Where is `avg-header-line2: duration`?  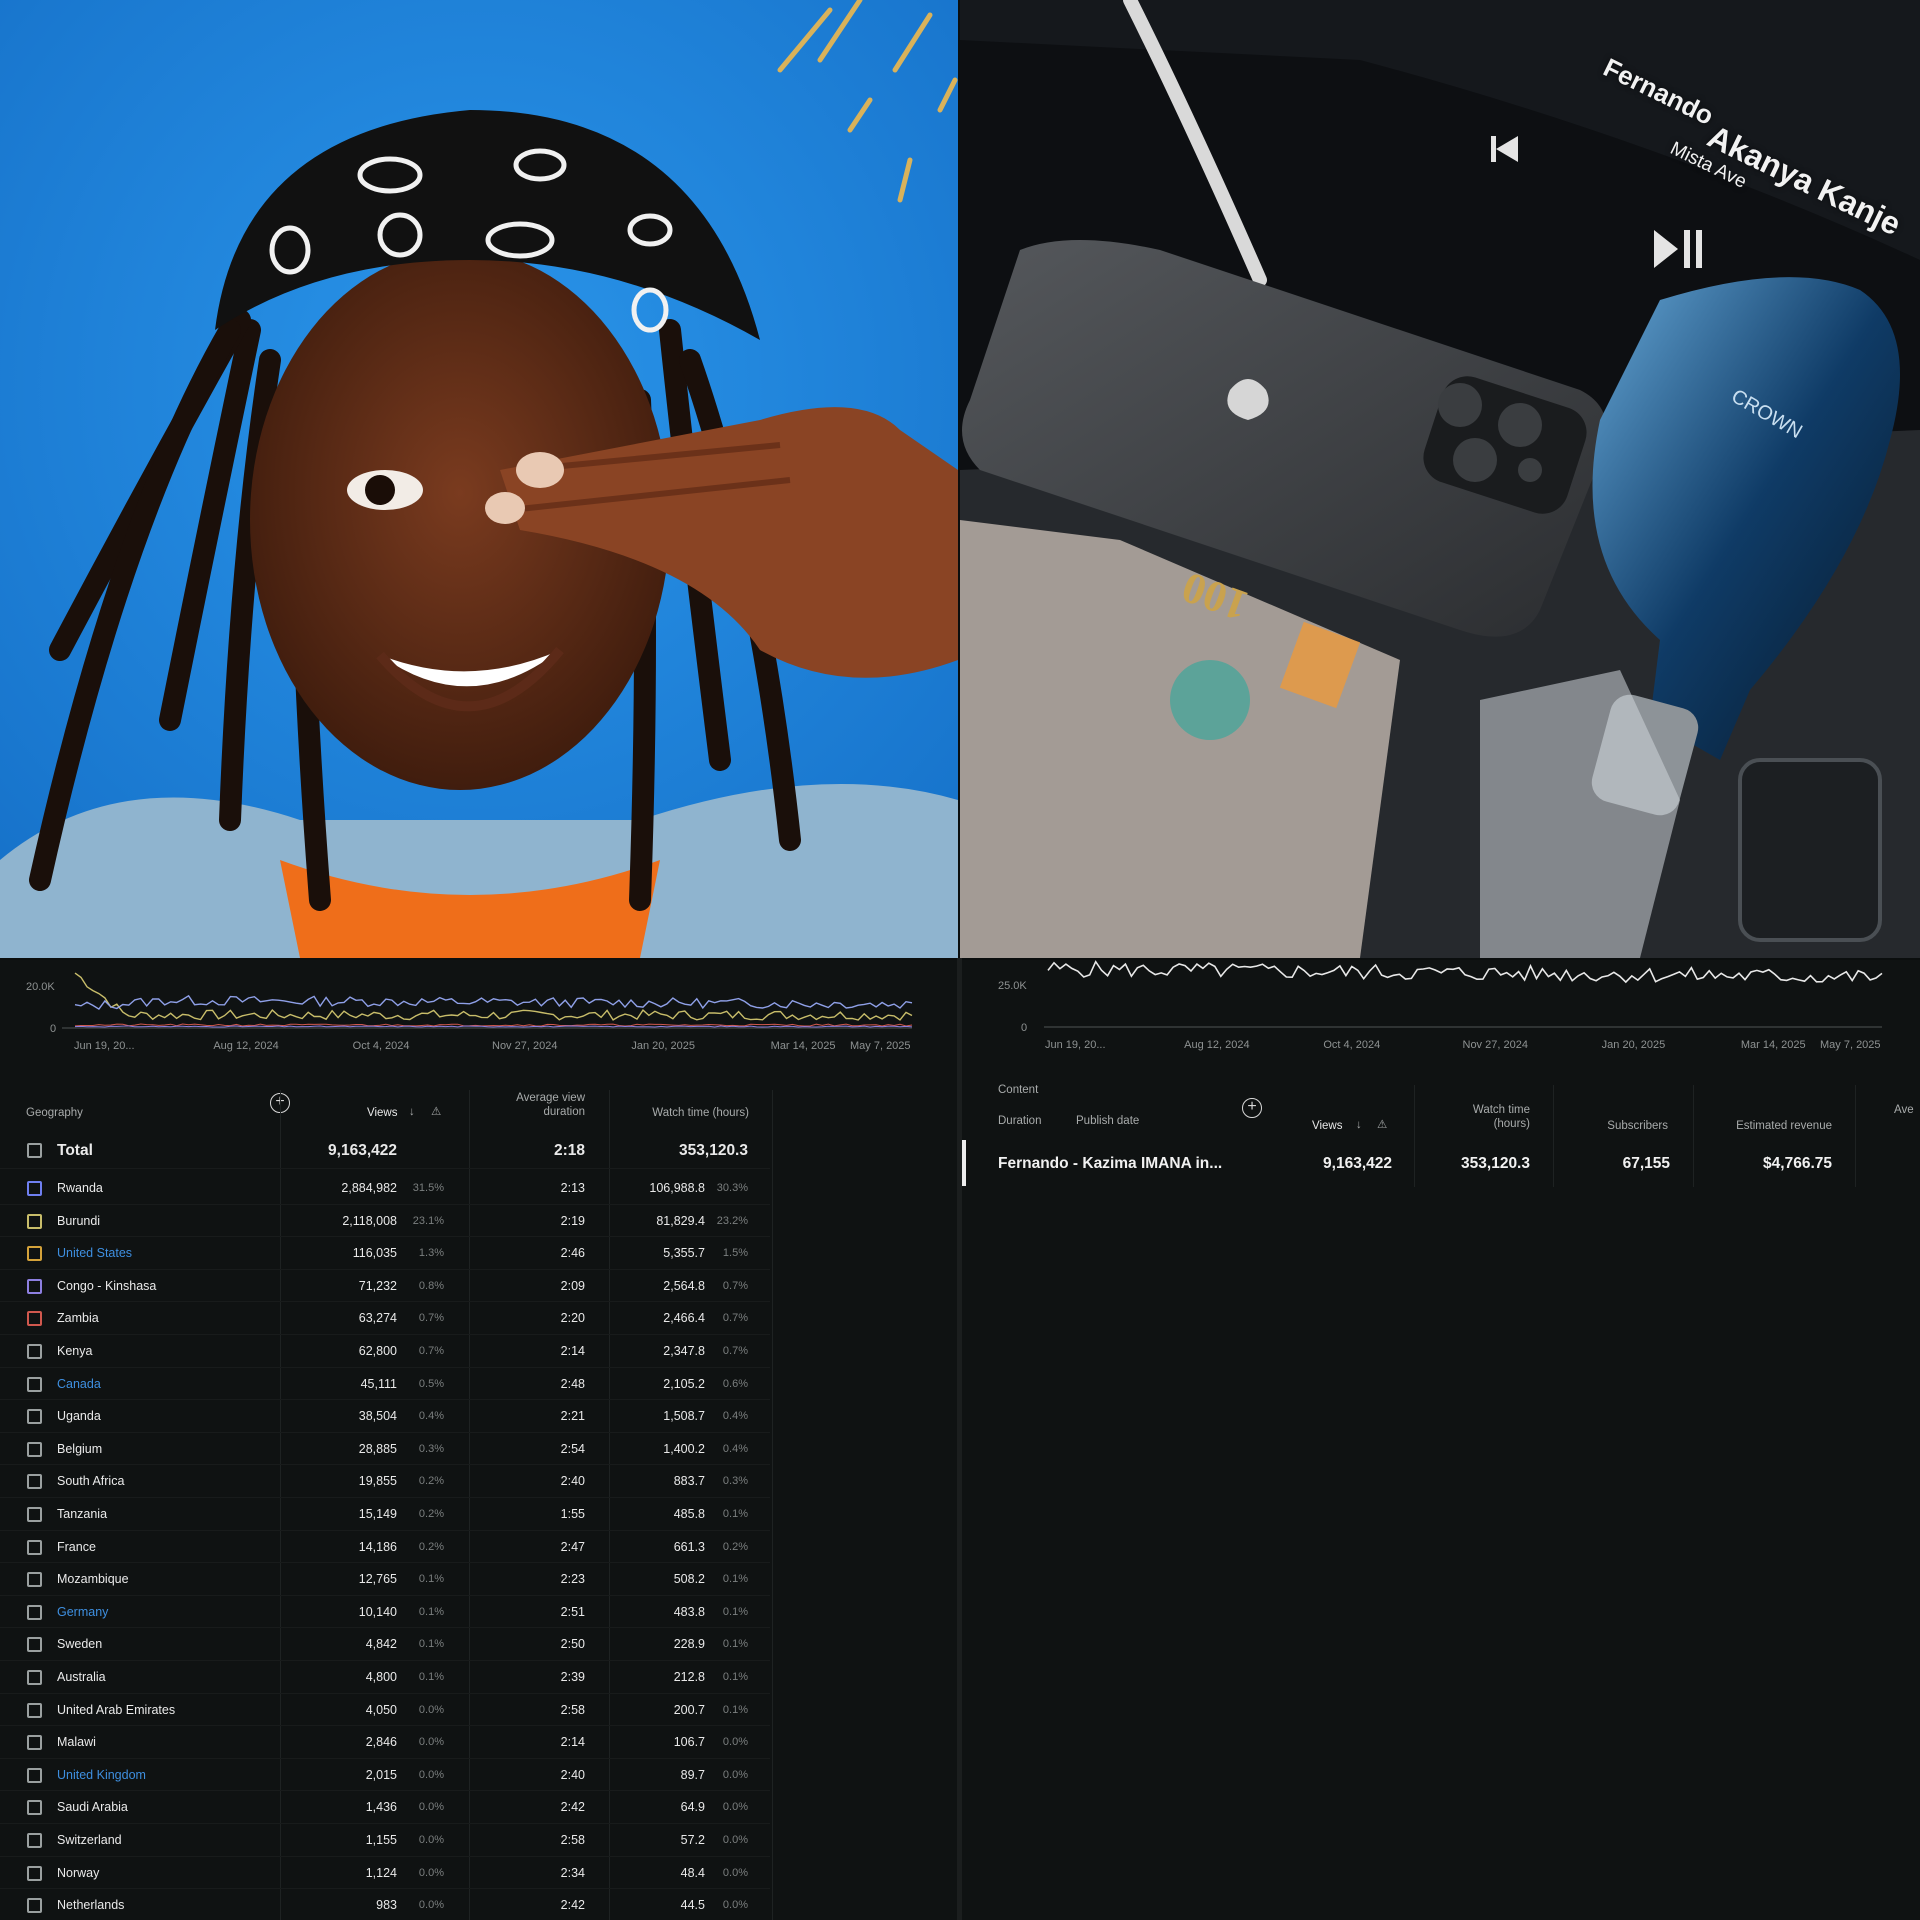 avg-header-line2: duration is located at coordinates (564, 1112).